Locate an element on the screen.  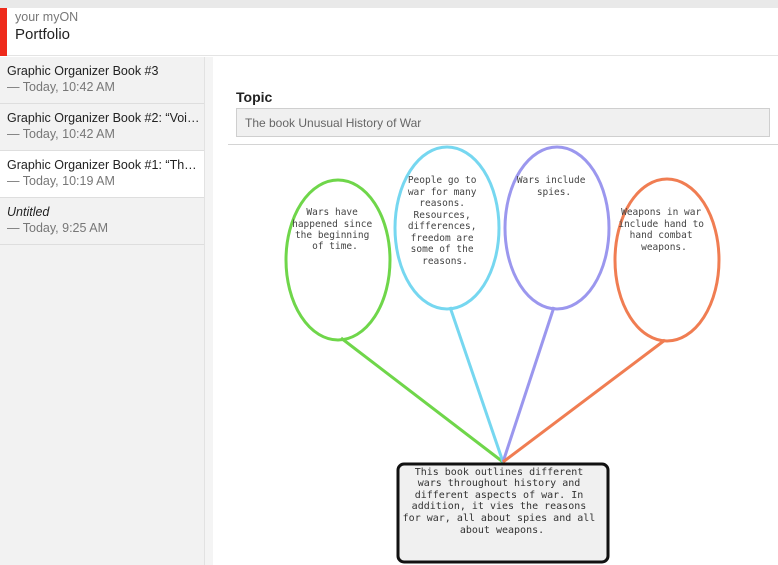
organizer-bubble: Wars include spies. is located at coordinates (557, 228).